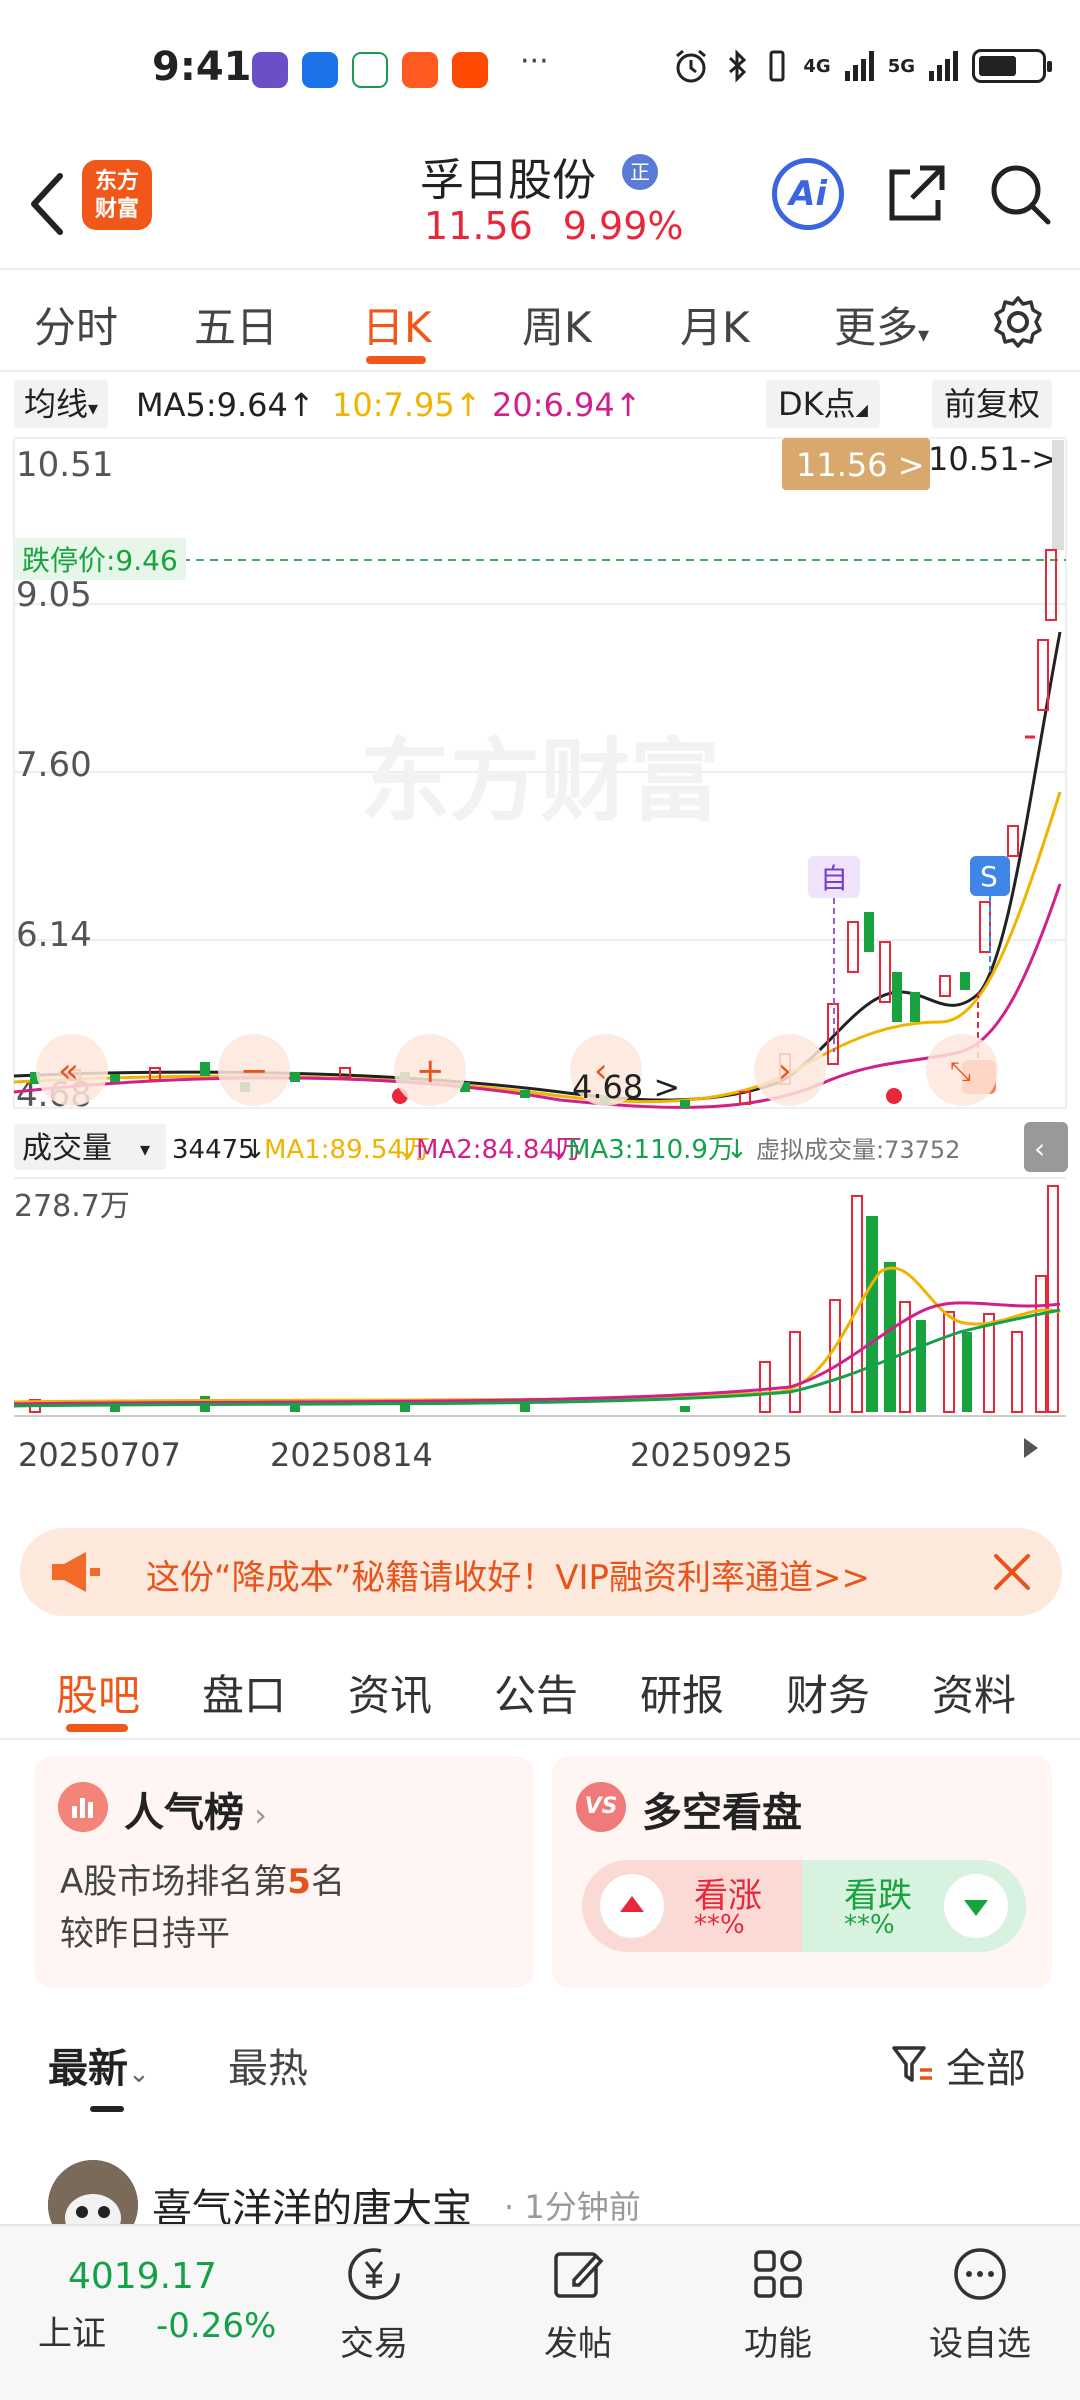  What do you see at coordinates (47, 204) in the screenshot?
I see `back-arrow-icon` at bounding box center [47, 204].